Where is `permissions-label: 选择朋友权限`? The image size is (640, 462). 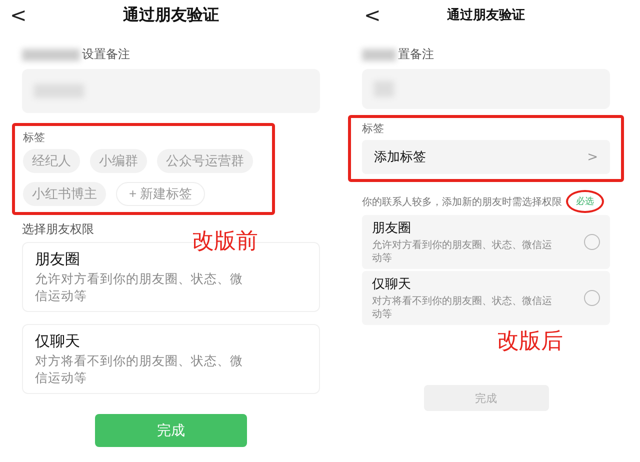
permissions-label: 选择朋友权限 is located at coordinates (58, 229).